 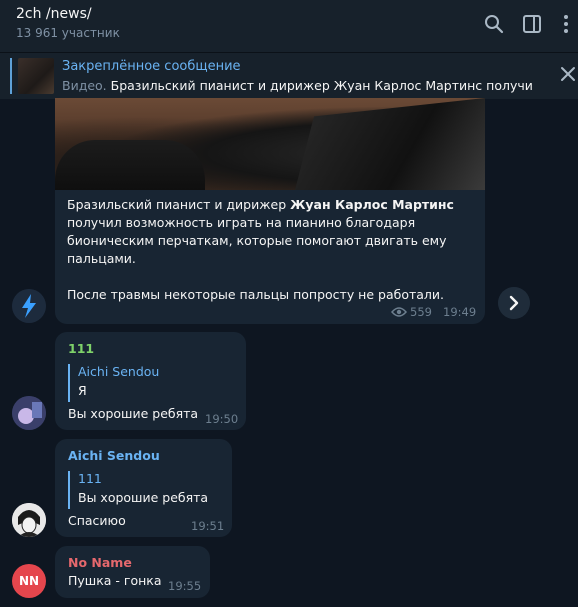 I want to click on forward-button, so click(x=514, y=303).